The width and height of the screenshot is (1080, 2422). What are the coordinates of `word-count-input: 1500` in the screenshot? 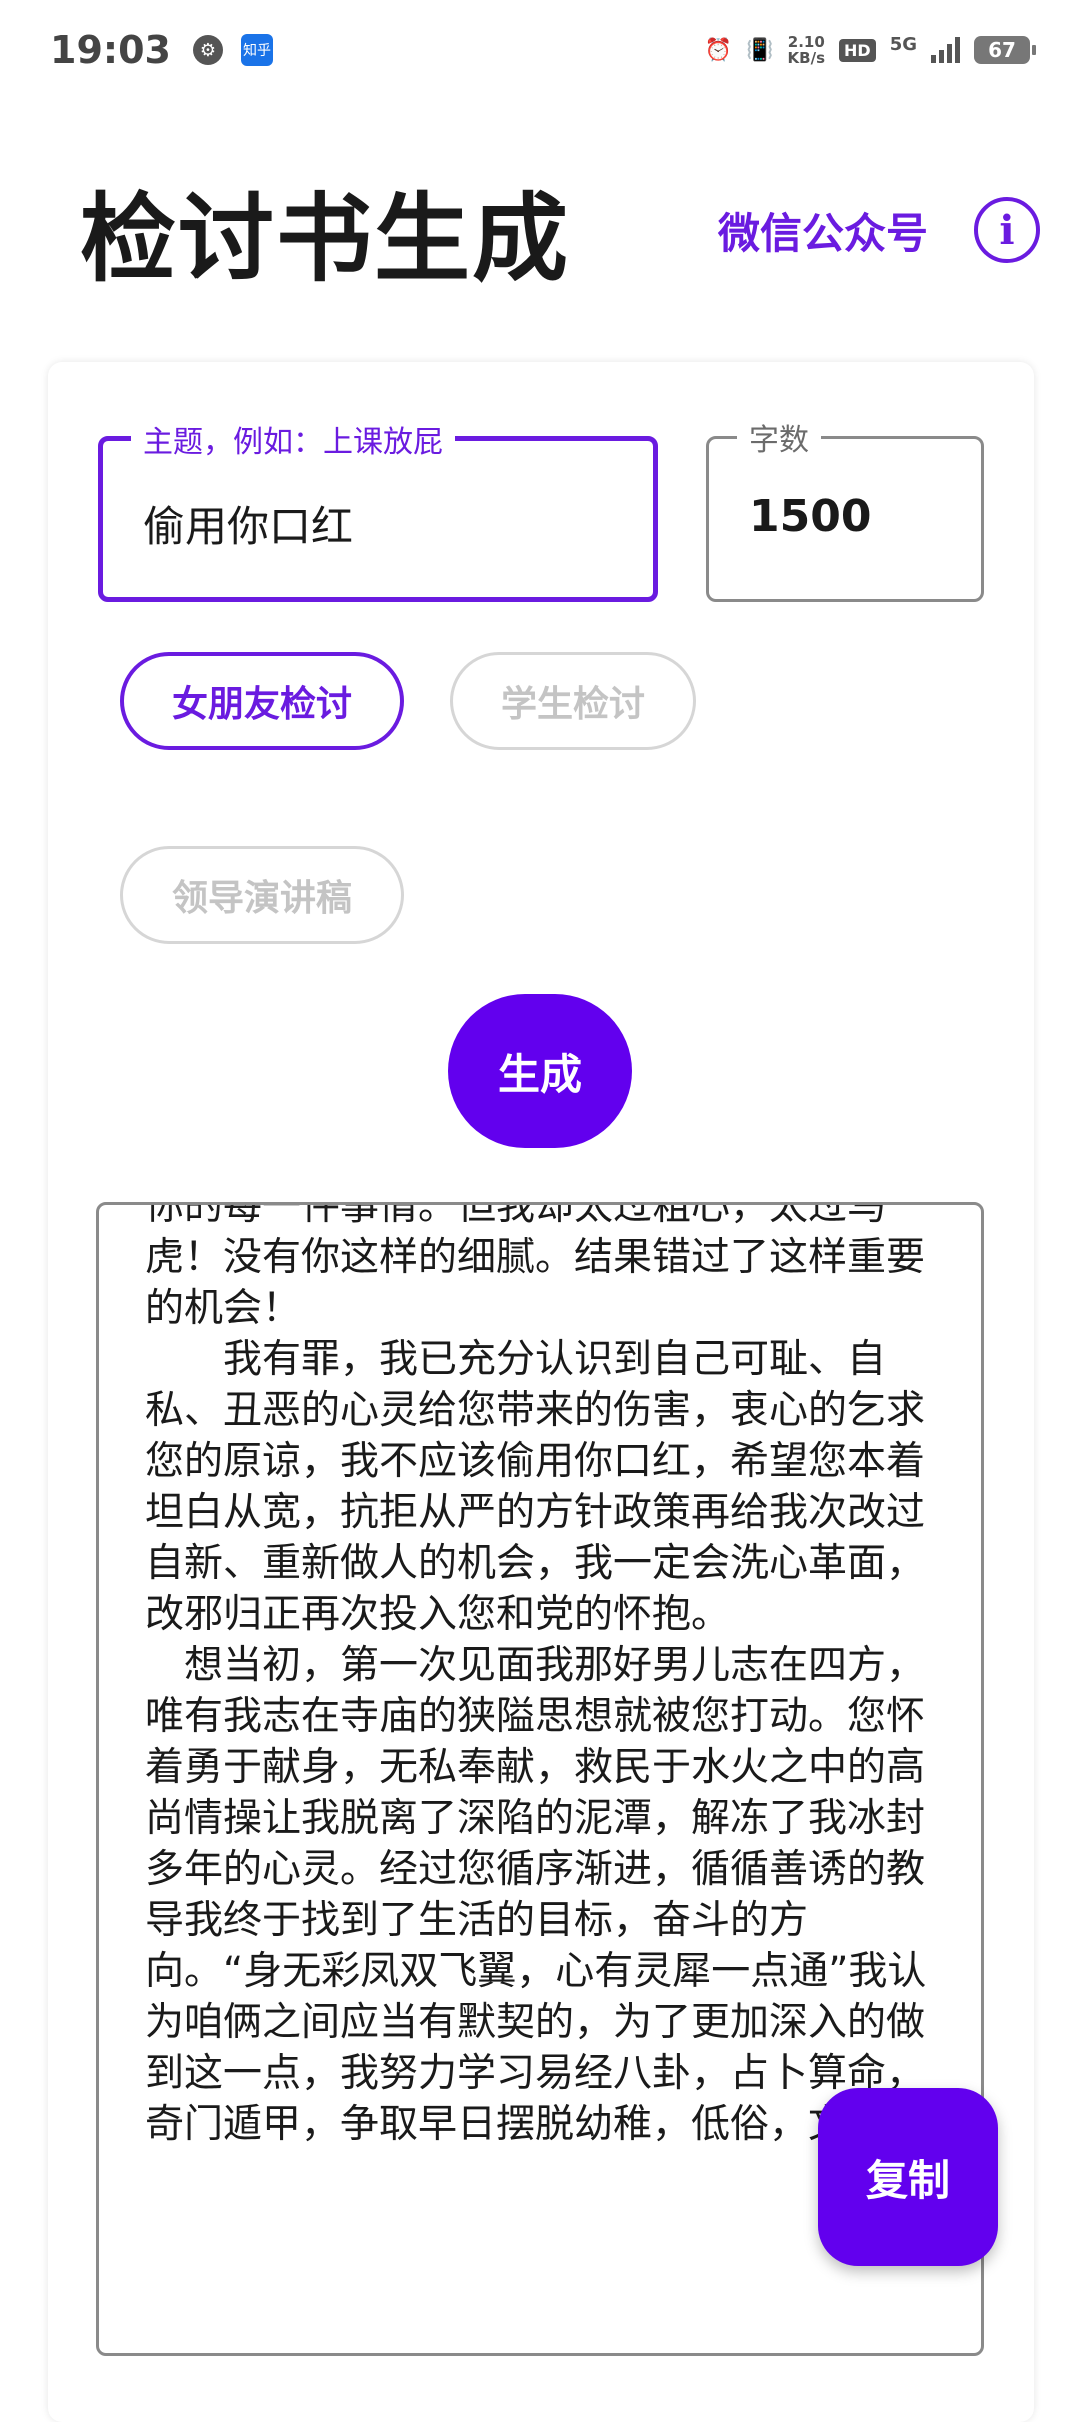 It's located at (810, 516).